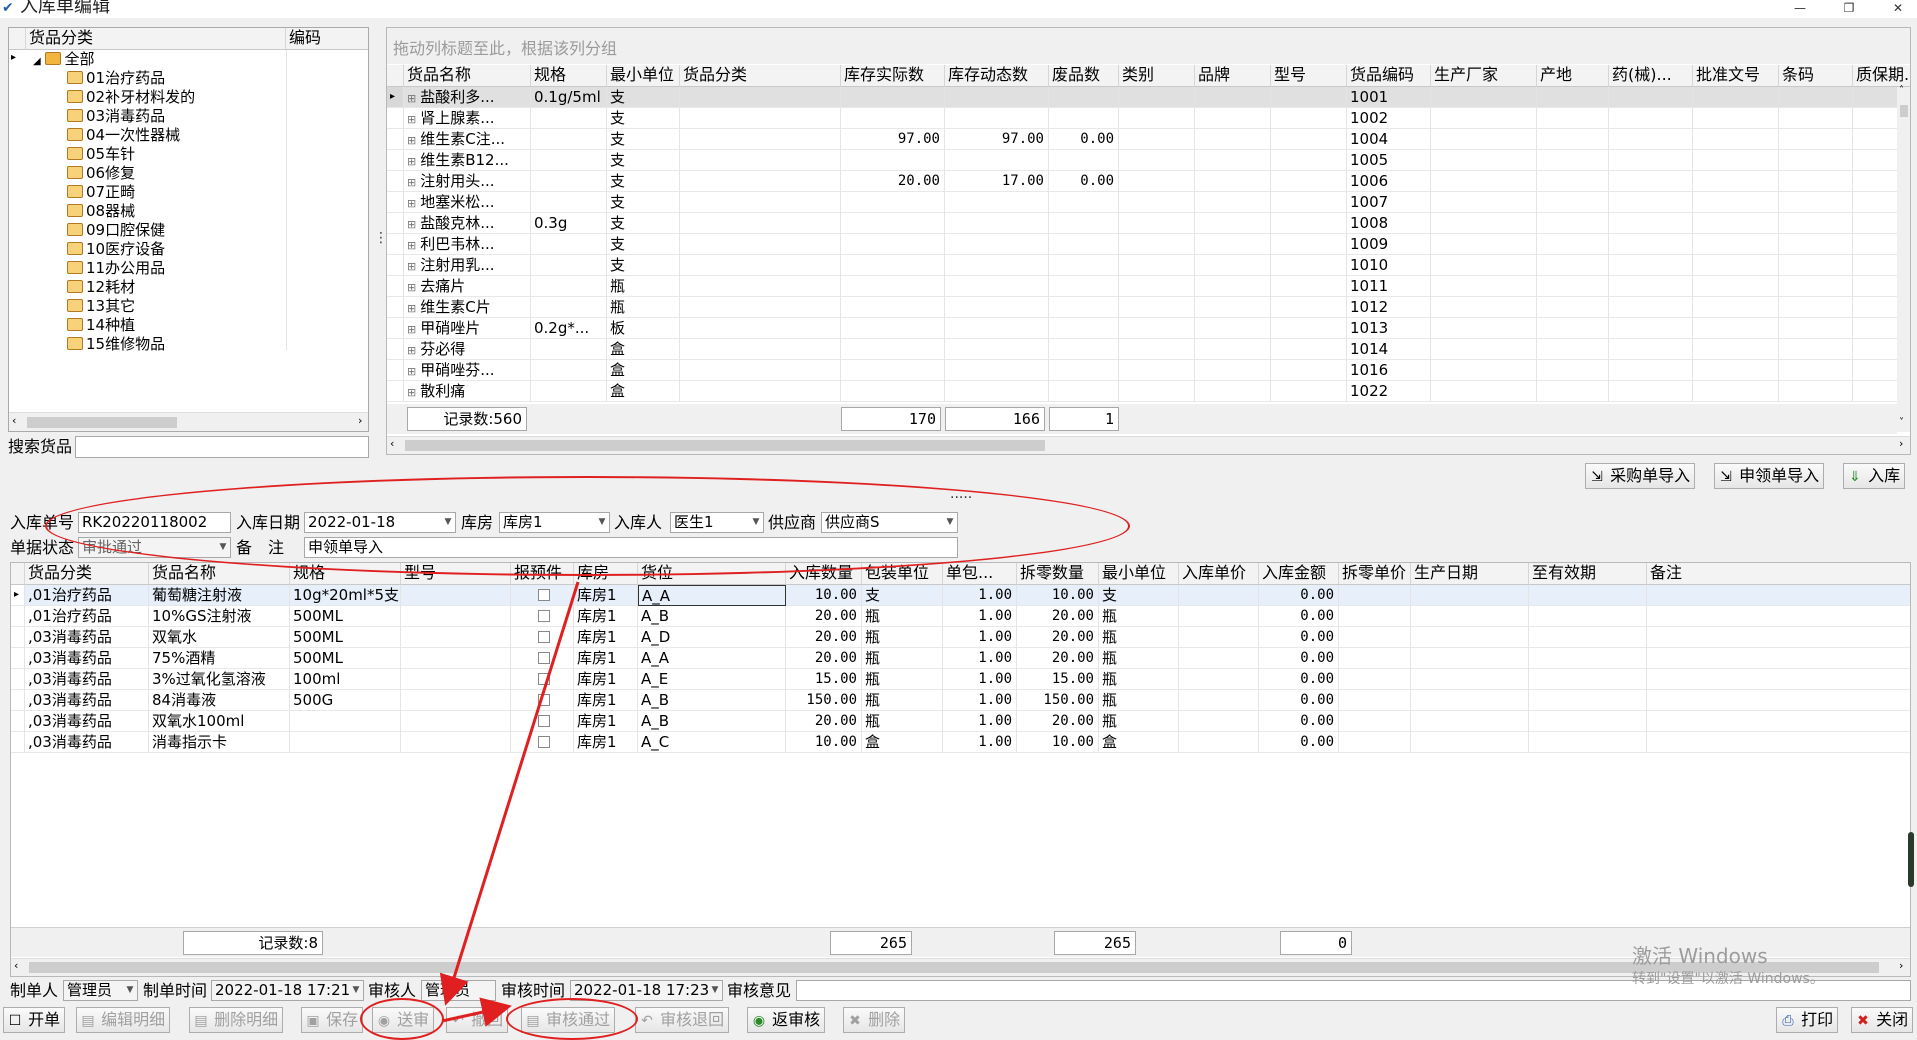 This screenshot has height=1040, width=1917. Describe the element at coordinates (509, 793) in the screenshot. I see `arrow-to-send` at that location.